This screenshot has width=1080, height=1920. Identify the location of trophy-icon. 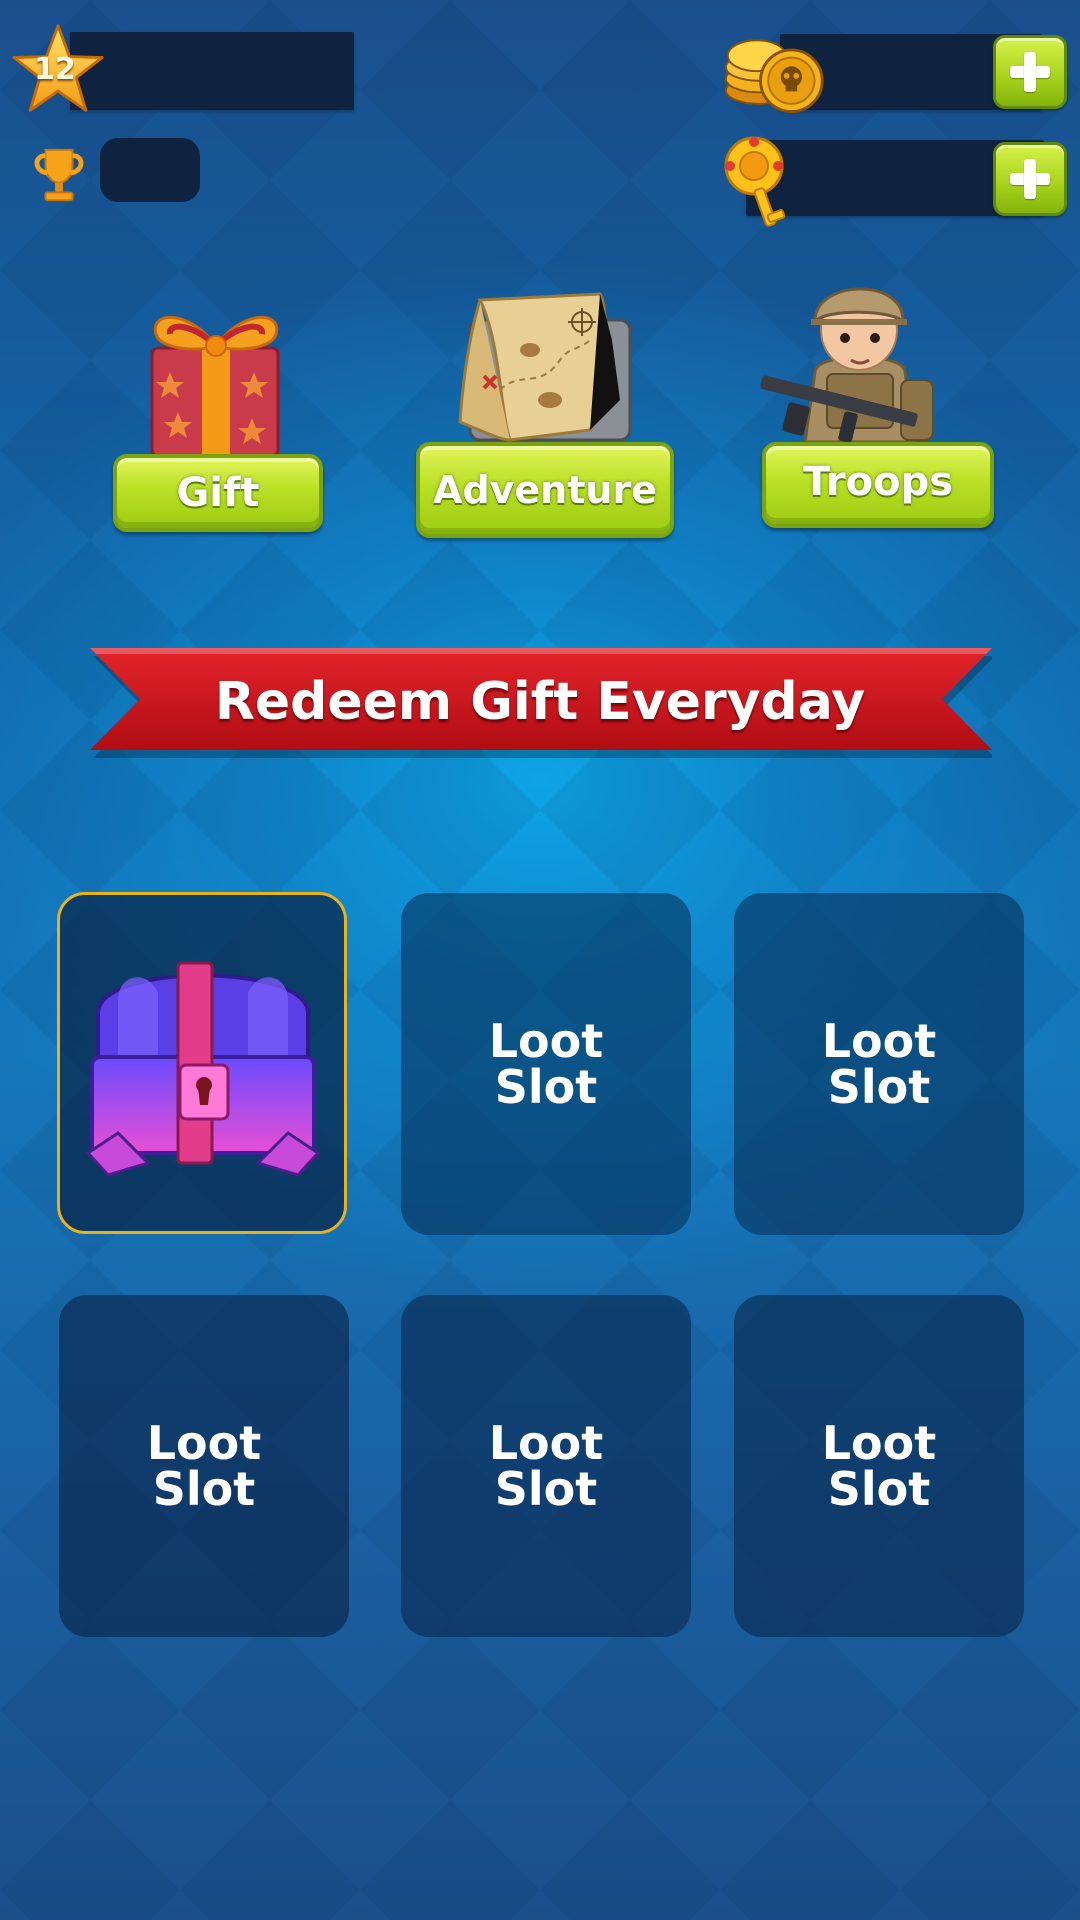
(59, 175).